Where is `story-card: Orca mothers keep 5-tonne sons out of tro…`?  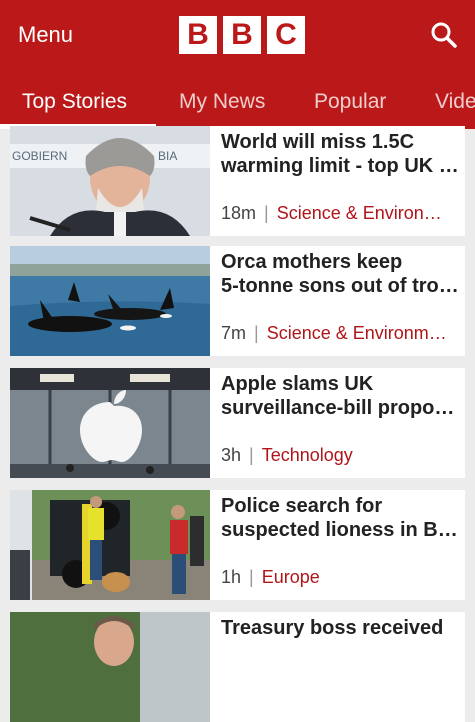 story-card: Orca mothers keep 5-tonne sons out of tro… is located at coordinates (237, 301).